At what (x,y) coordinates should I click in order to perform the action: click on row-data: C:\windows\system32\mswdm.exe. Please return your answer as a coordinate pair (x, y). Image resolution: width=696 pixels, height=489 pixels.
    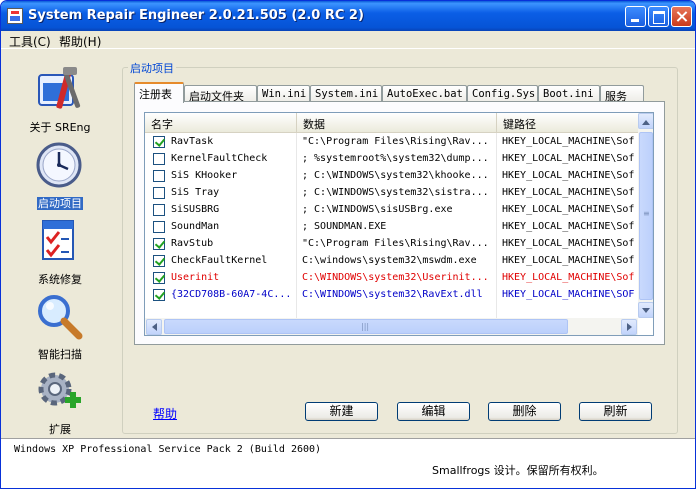
    Looking at the image, I should click on (389, 260).